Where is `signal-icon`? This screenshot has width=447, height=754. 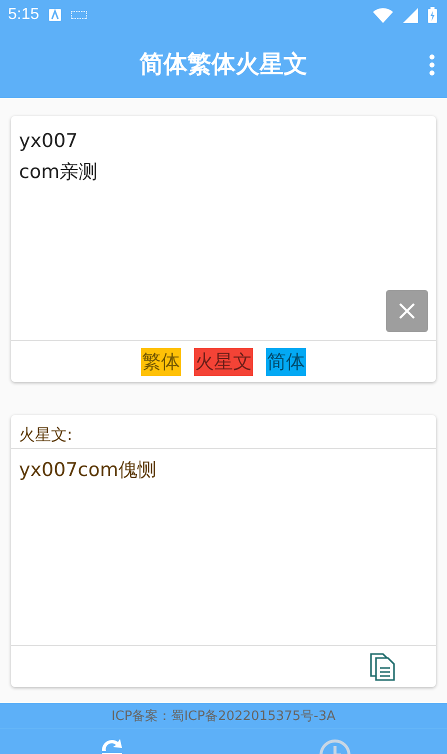 signal-icon is located at coordinates (410, 15).